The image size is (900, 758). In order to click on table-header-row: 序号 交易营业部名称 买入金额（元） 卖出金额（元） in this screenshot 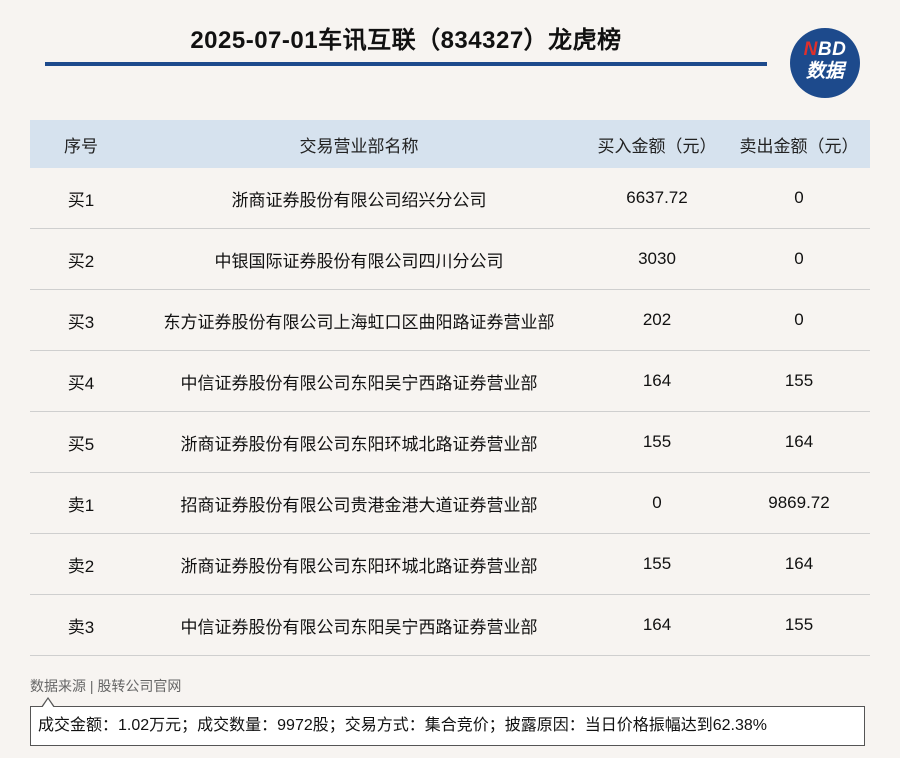, I will do `click(450, 144)`.